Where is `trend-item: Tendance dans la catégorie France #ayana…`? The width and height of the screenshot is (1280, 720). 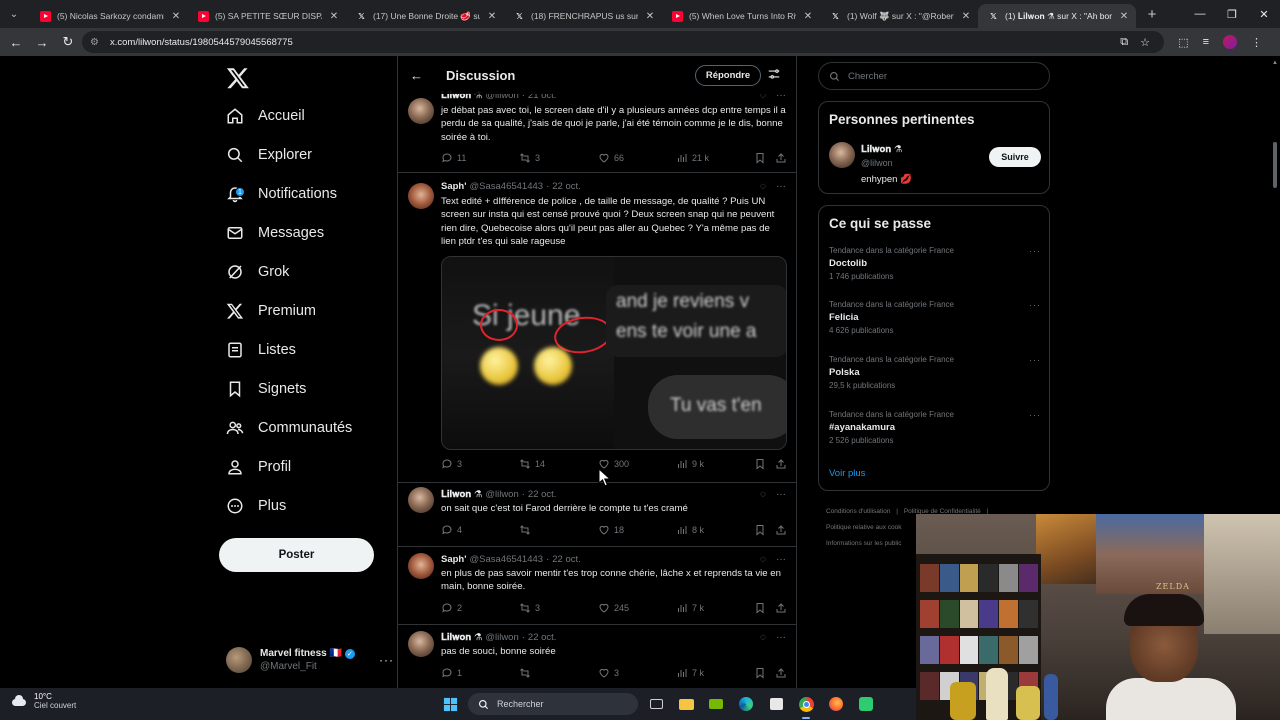 trend-item: Tendance dans la catégorie France #ayana… is located at coordinates (935, 427).